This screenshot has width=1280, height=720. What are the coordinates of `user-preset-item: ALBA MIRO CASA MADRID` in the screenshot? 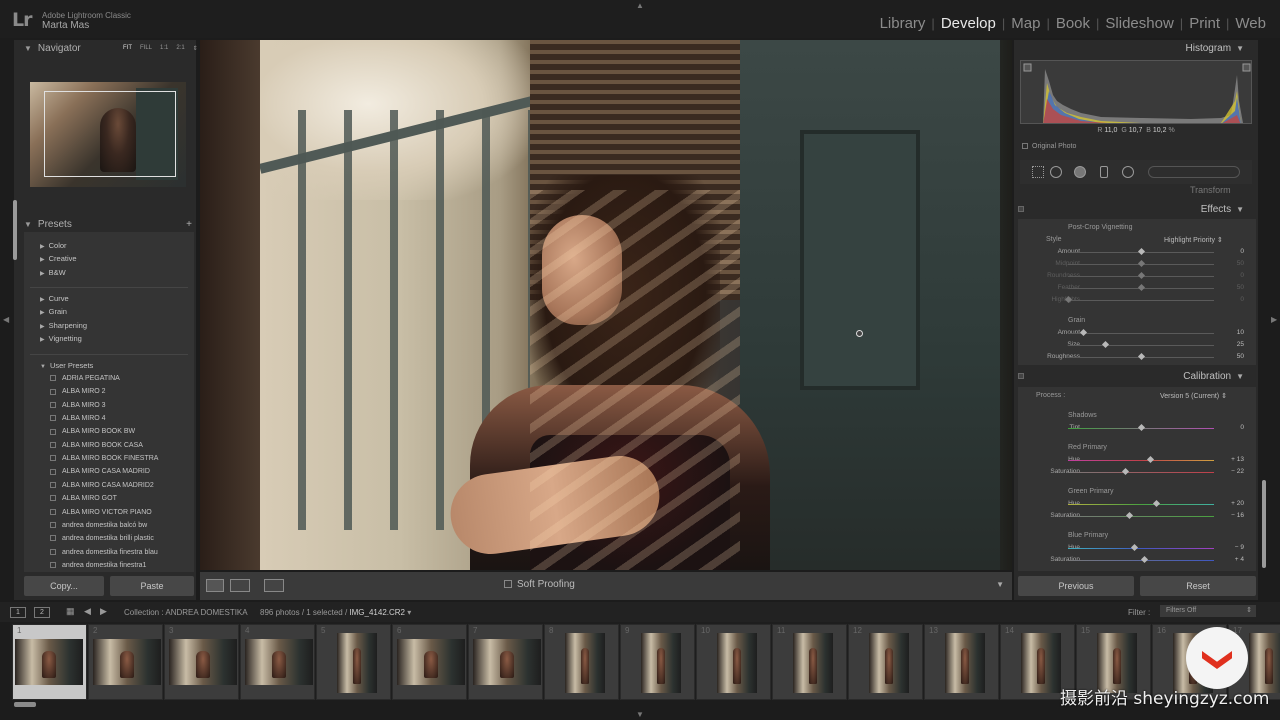 It's located at (100, 471).